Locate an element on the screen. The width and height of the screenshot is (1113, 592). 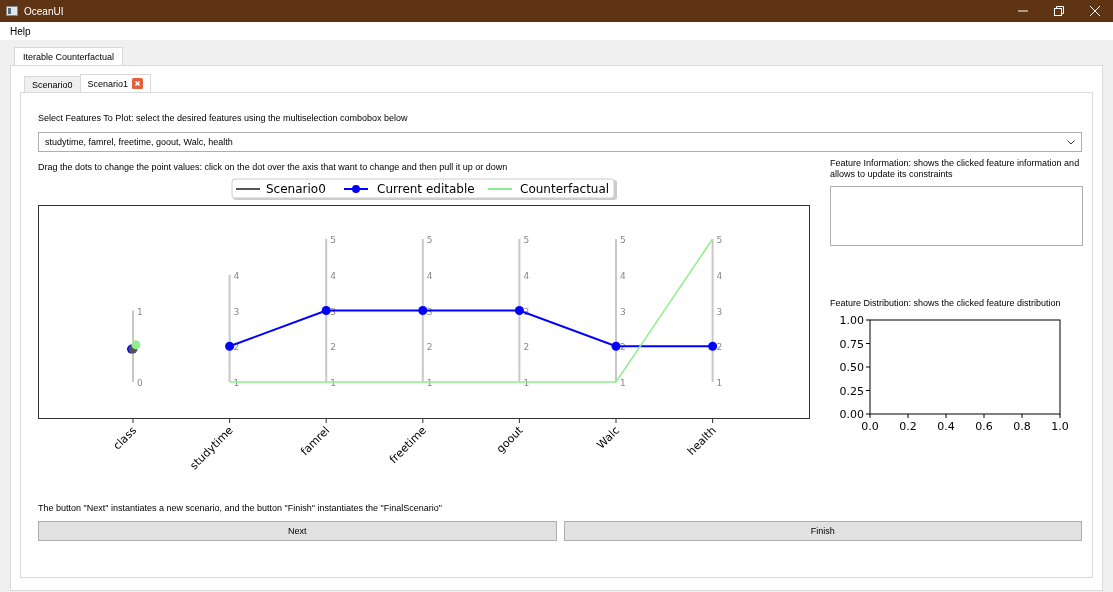
x-tick-label: 0.0 is located at coordinates (870, 426).